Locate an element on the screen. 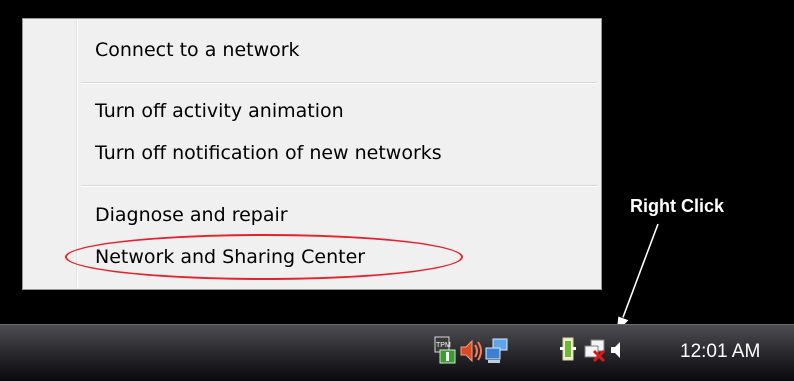  tpm-icon: TPM is located at coordinates (446, 350).